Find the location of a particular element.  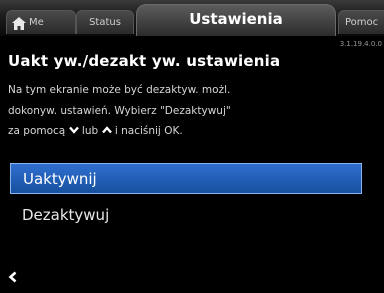

tab-settings-label: Ustawienia is located at coordinates (236, 19).